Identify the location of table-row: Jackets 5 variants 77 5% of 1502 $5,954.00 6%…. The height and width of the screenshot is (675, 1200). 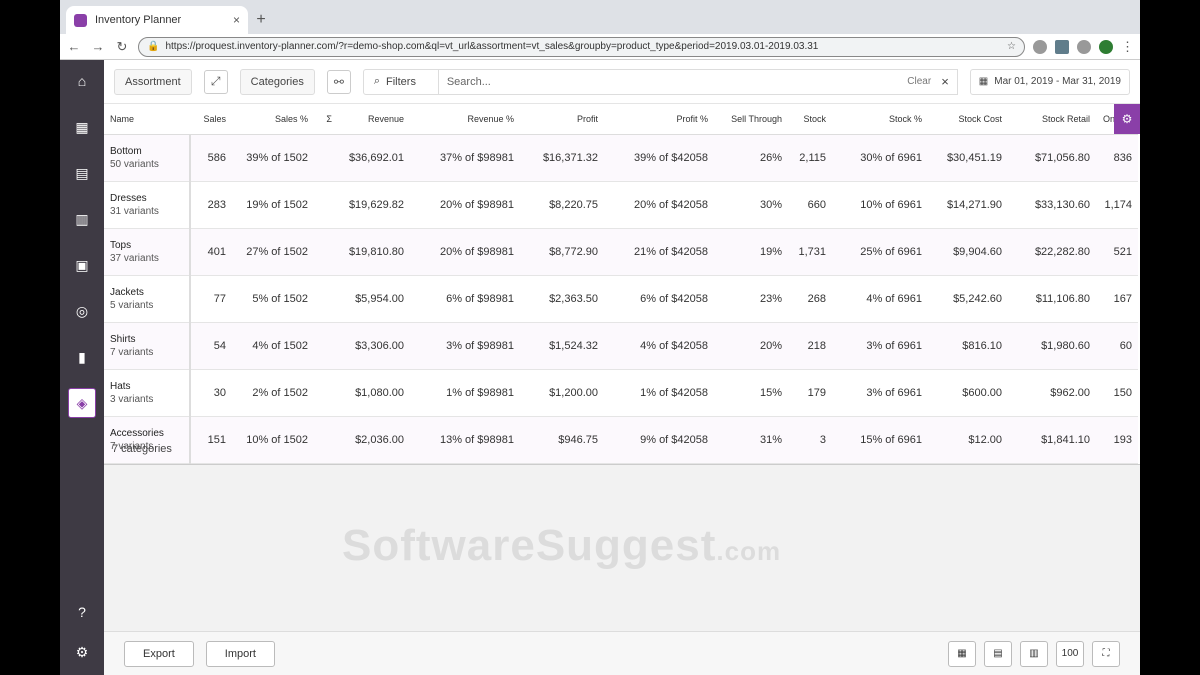
(621, 299).